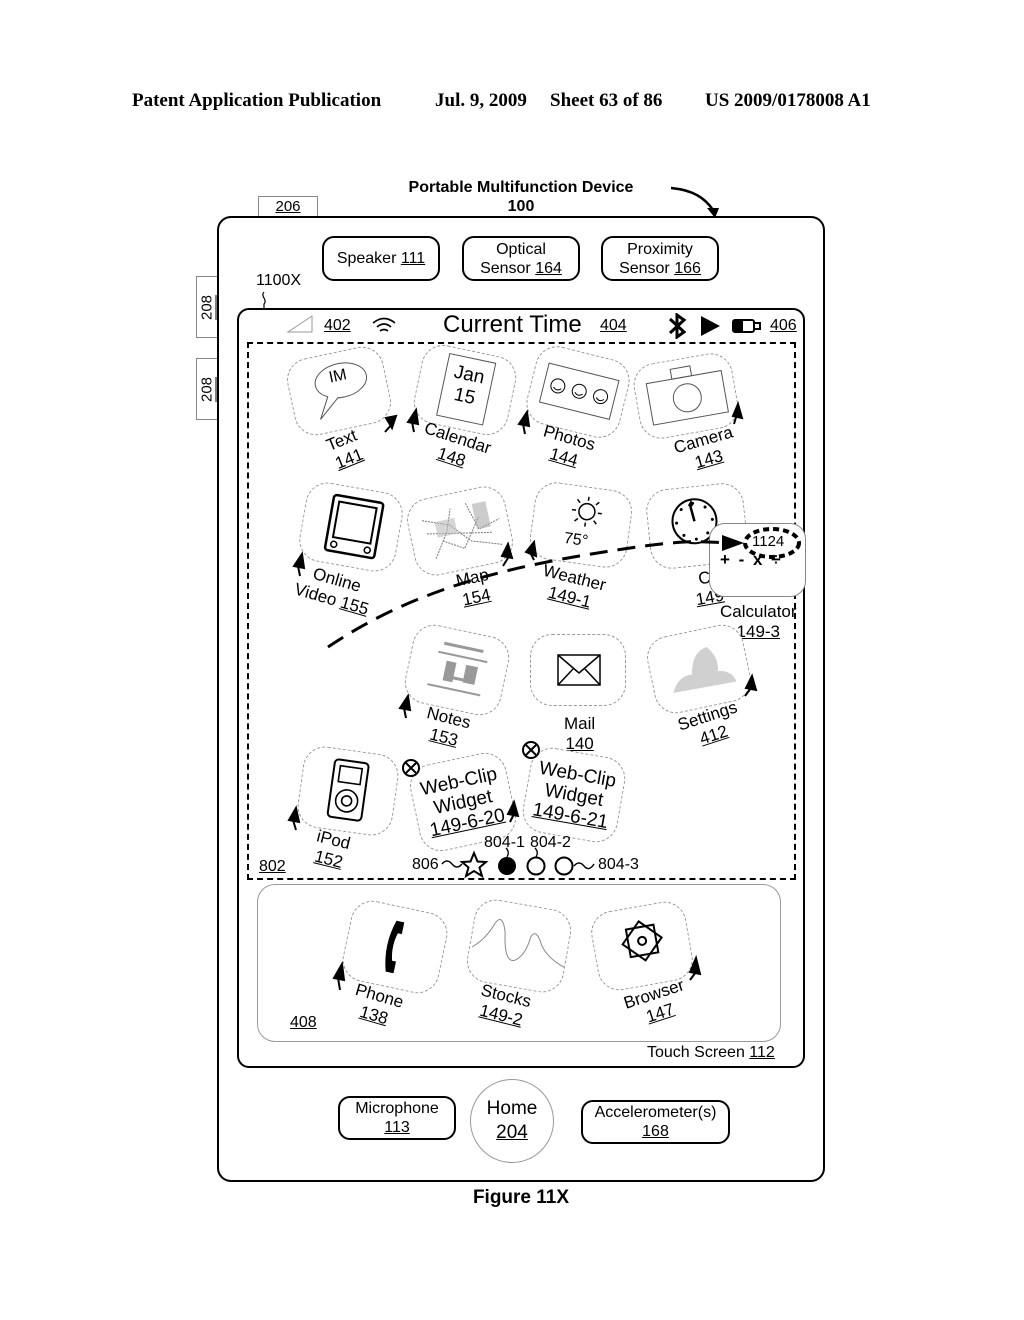 Image resolution: width=1024 pixels, height=1320 pixels. Describe the element at coordinates (507, 866) in the screenshot. I see `page-dot-1-icon` at that location.